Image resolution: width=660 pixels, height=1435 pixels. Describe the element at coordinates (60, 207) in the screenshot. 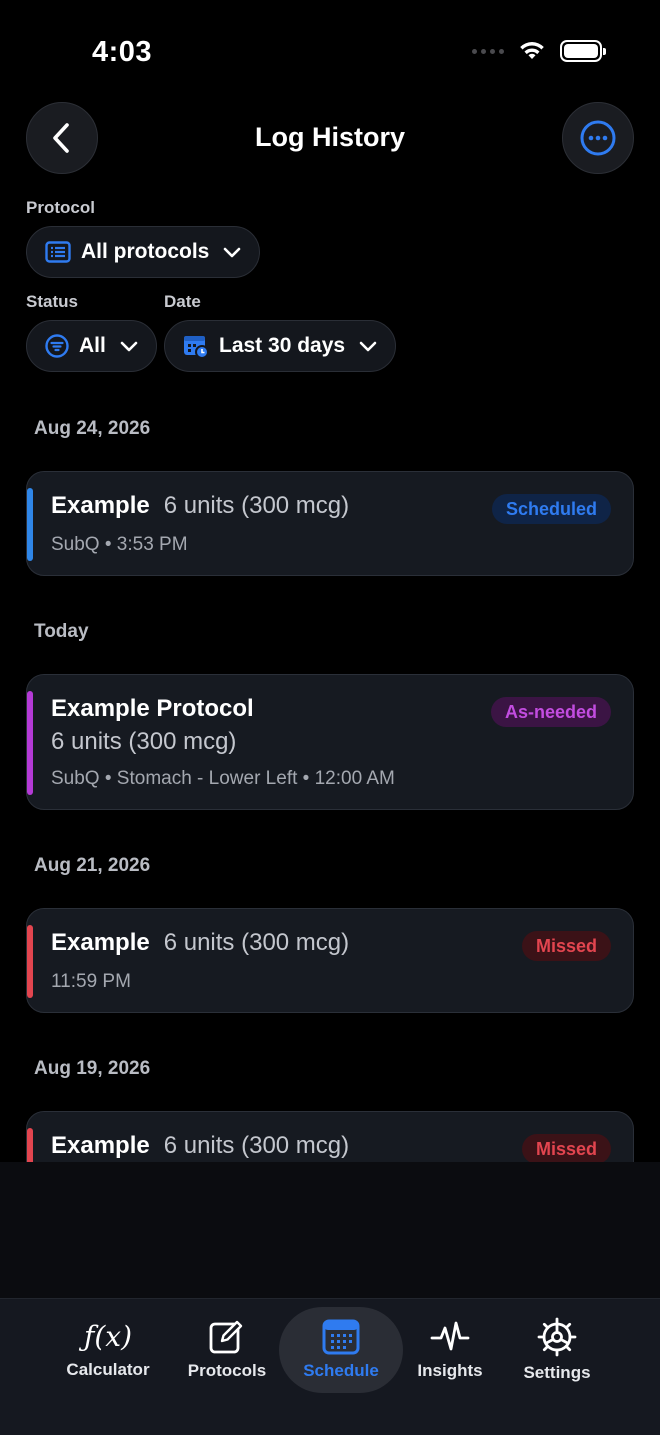

I see `protocol-filter-label: Protocol` at that location.